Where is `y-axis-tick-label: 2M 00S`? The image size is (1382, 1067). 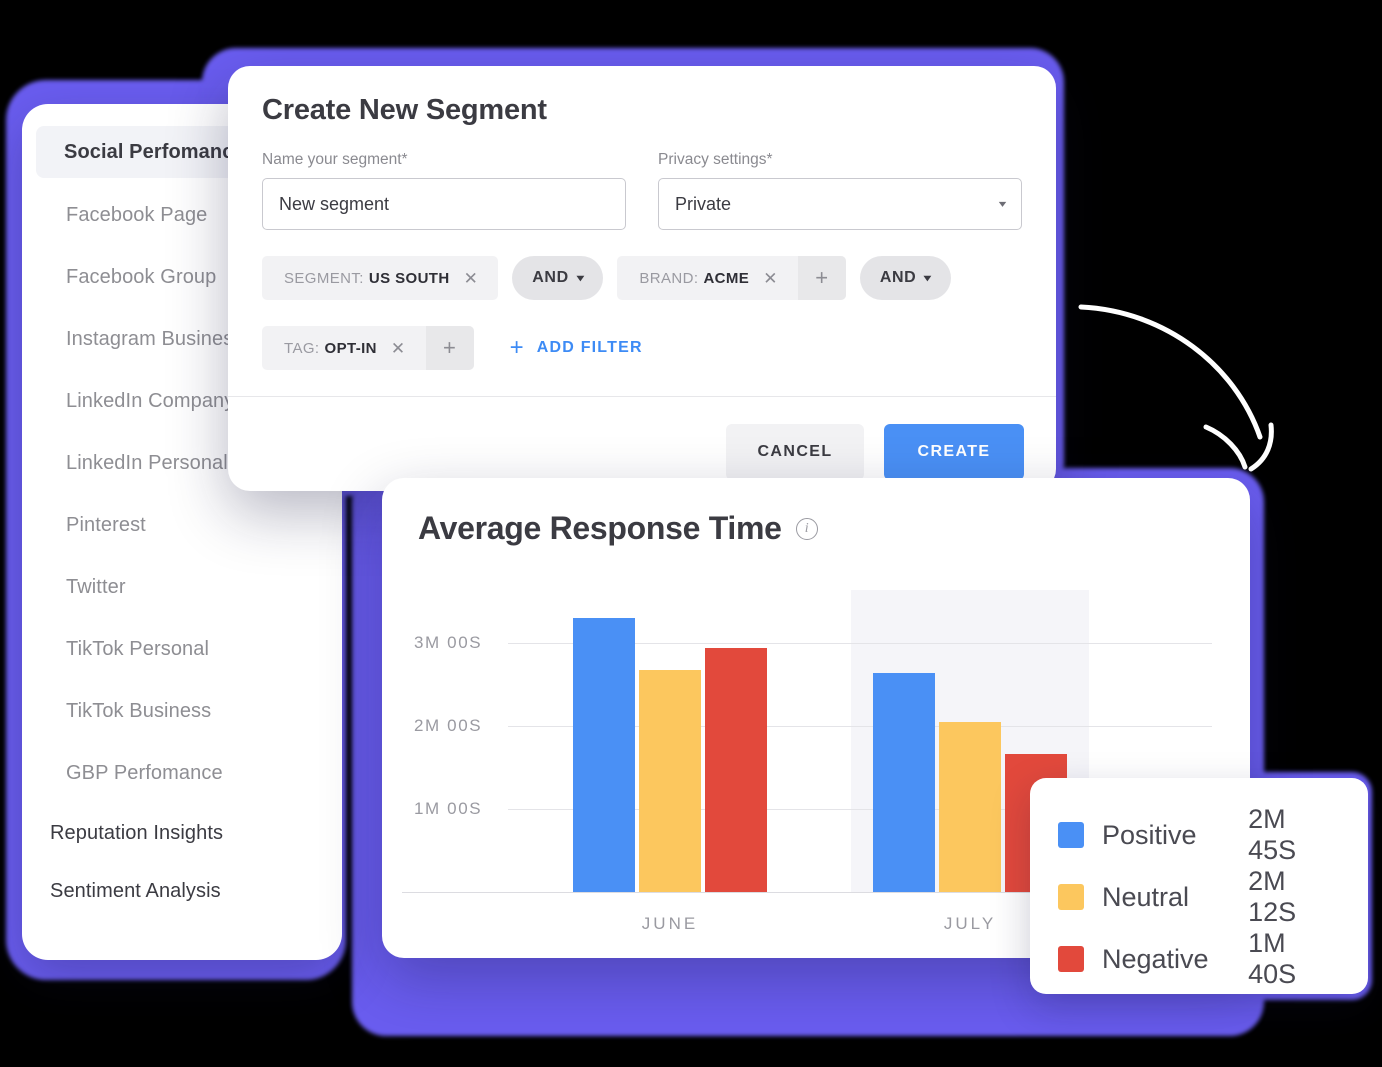 y-axis-tick-label: 2M 00S is located at coordinates (448, 725).